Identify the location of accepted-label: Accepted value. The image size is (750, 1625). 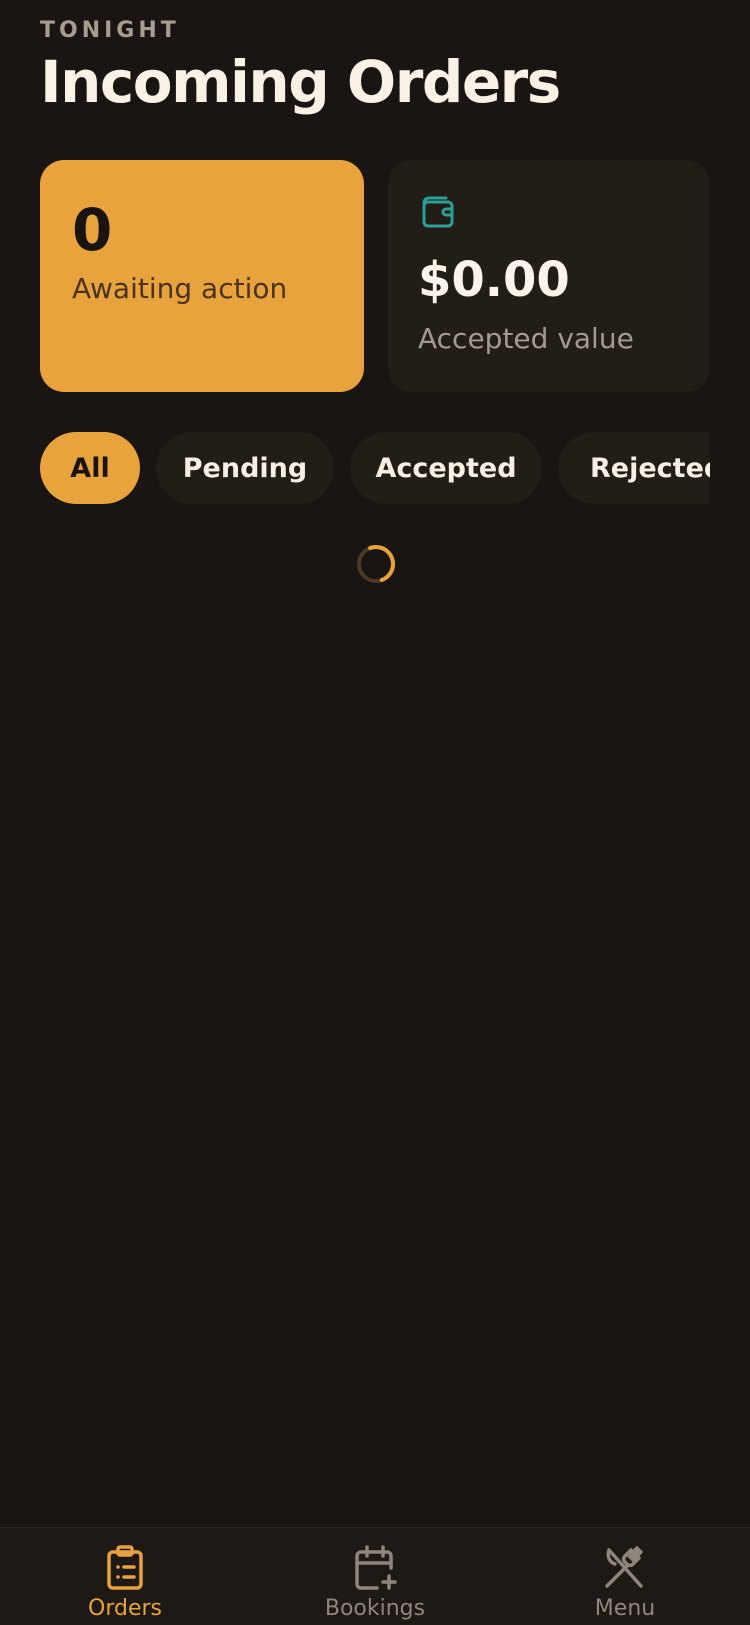
(526, 338).